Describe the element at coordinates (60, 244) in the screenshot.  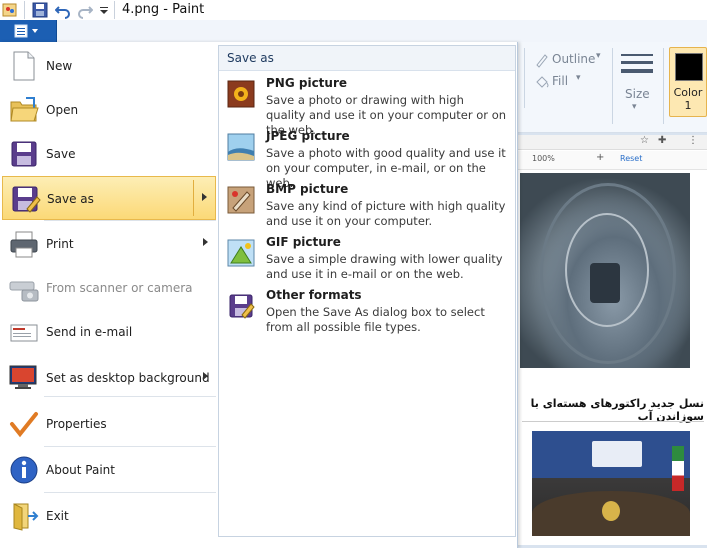
I see `menu-item-print-label: Print` at that location.